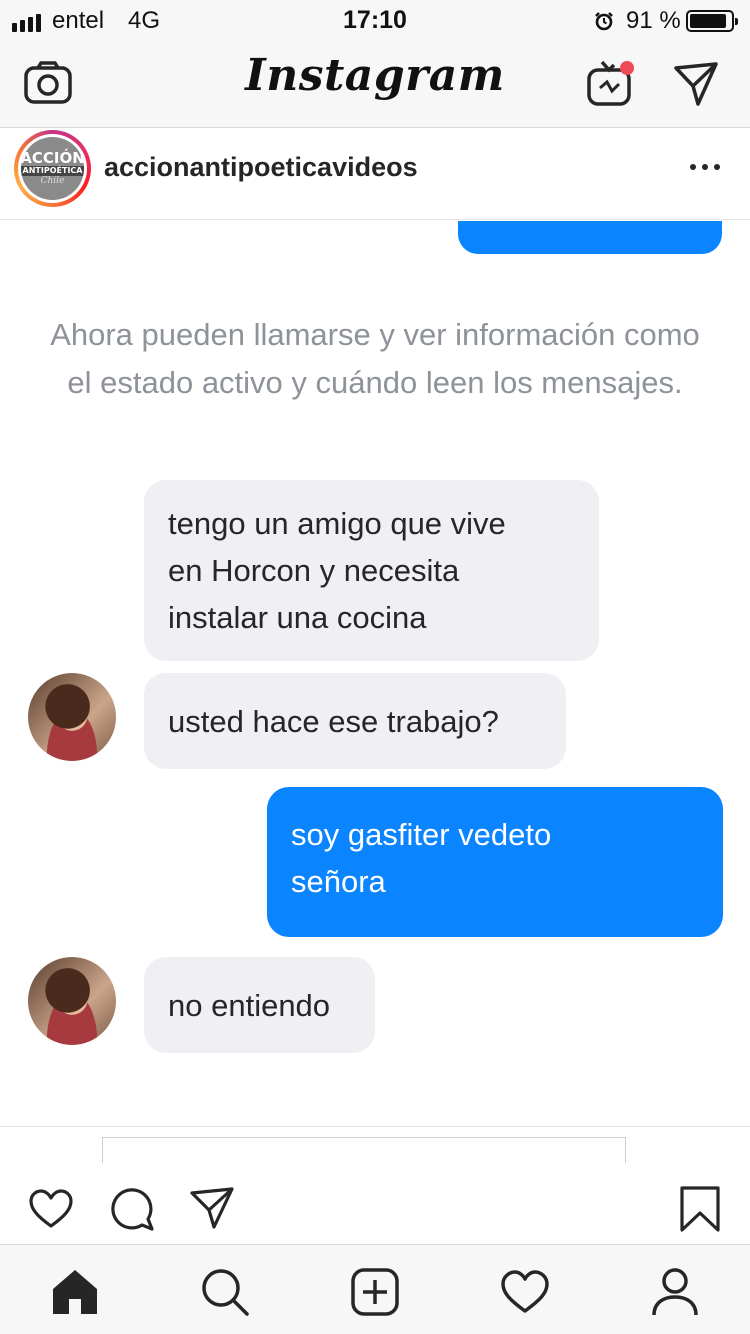 The width and height of the screenshot is (750, 1334). Describe the element at coordinates (653, 20) in the screenshot. I see `battery-percent: 91 %` at that location.